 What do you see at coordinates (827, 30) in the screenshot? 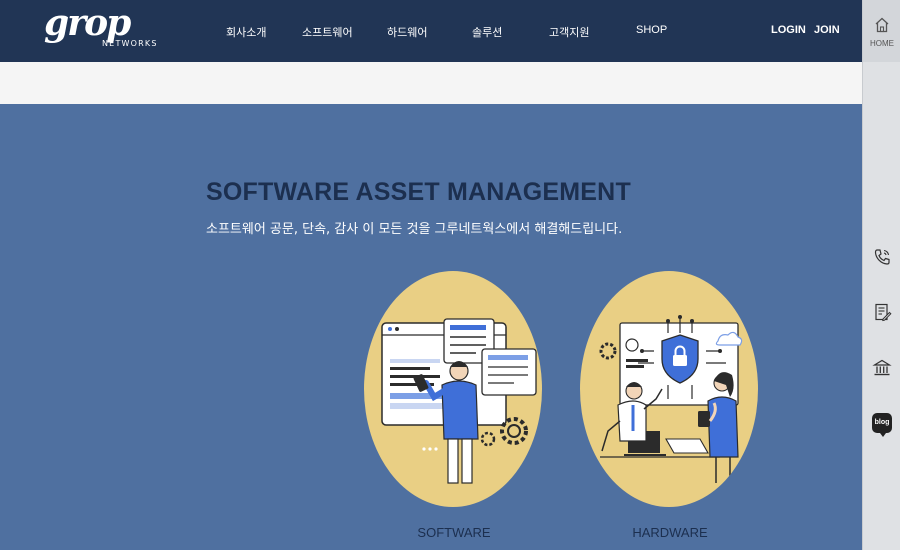
I see `join-link: JOIN` at bounding box center [827, 30].